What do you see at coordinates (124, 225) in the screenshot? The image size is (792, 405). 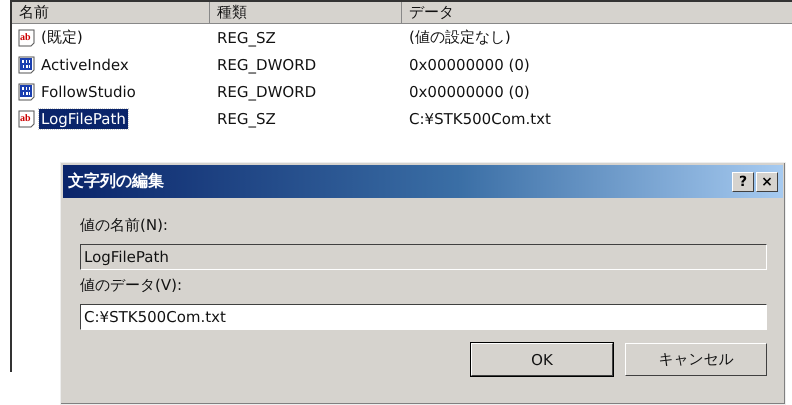 I see `field-label: 値の名前(N):` at bounding box center [124, 225].